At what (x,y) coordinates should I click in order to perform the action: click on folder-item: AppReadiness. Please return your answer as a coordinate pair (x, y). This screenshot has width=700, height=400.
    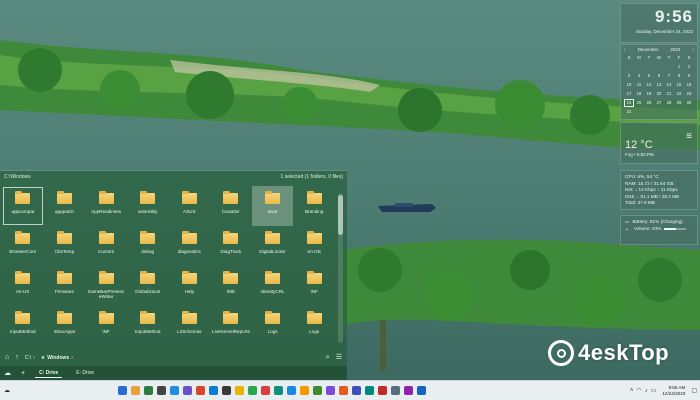
    Looking at the image, I should click on (106, 206).